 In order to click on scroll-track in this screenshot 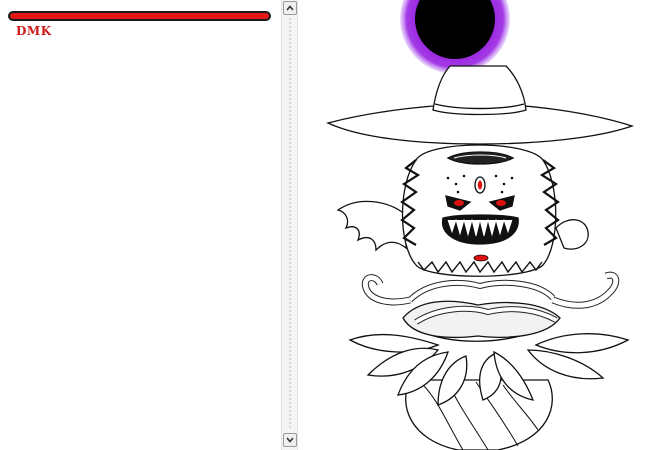, I will do `click(290, 224)`.